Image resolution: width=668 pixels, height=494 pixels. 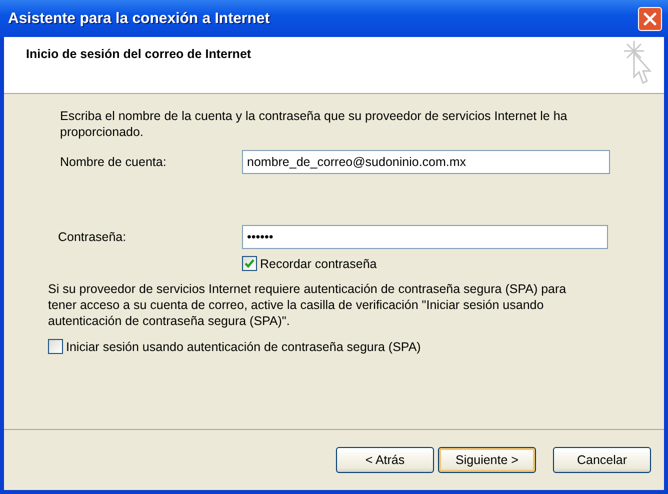 I want to click on field-label: Nombre de cuenta:, so click(x=114, y=162).